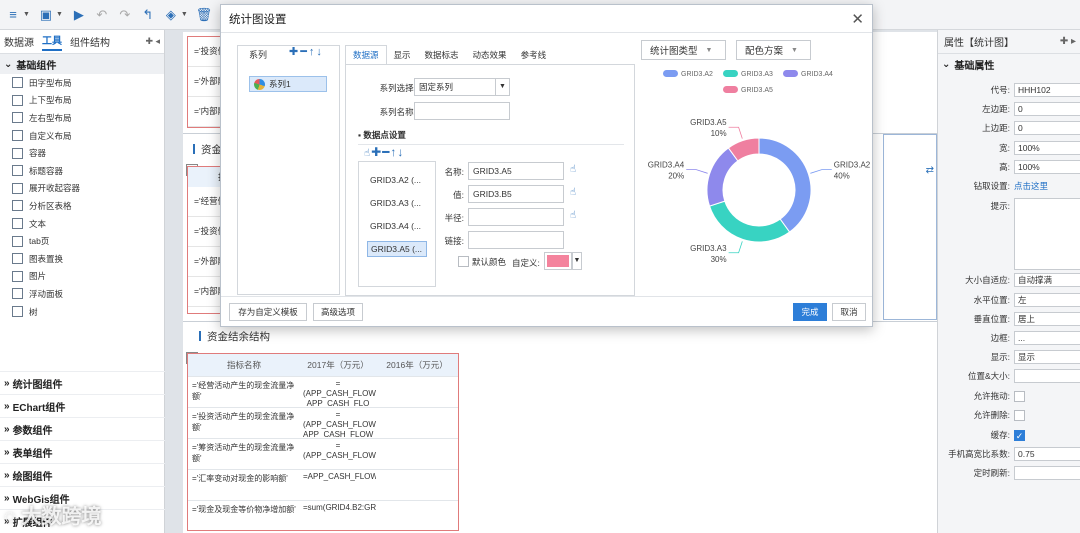 This screenshot has height=533, width=1080. Describe the element at coordinates (910, 227) in the screenshot. I see `chart-block-outline: ⇄` at that location.